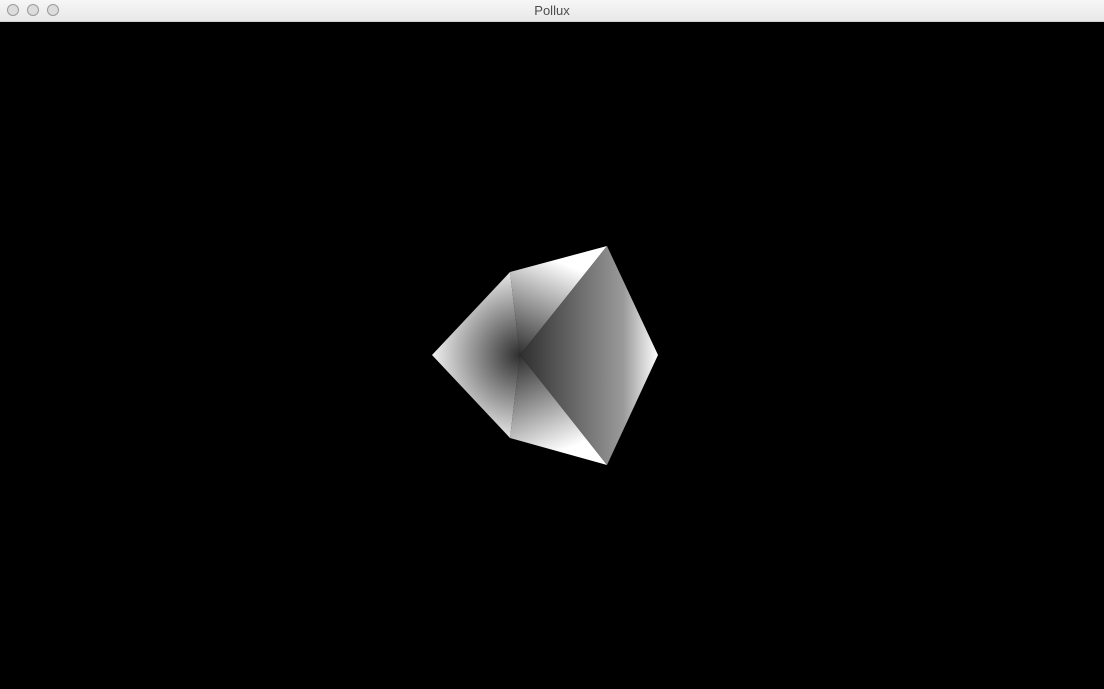  I want to click on title-bar: Pollux, so click(552, 11).